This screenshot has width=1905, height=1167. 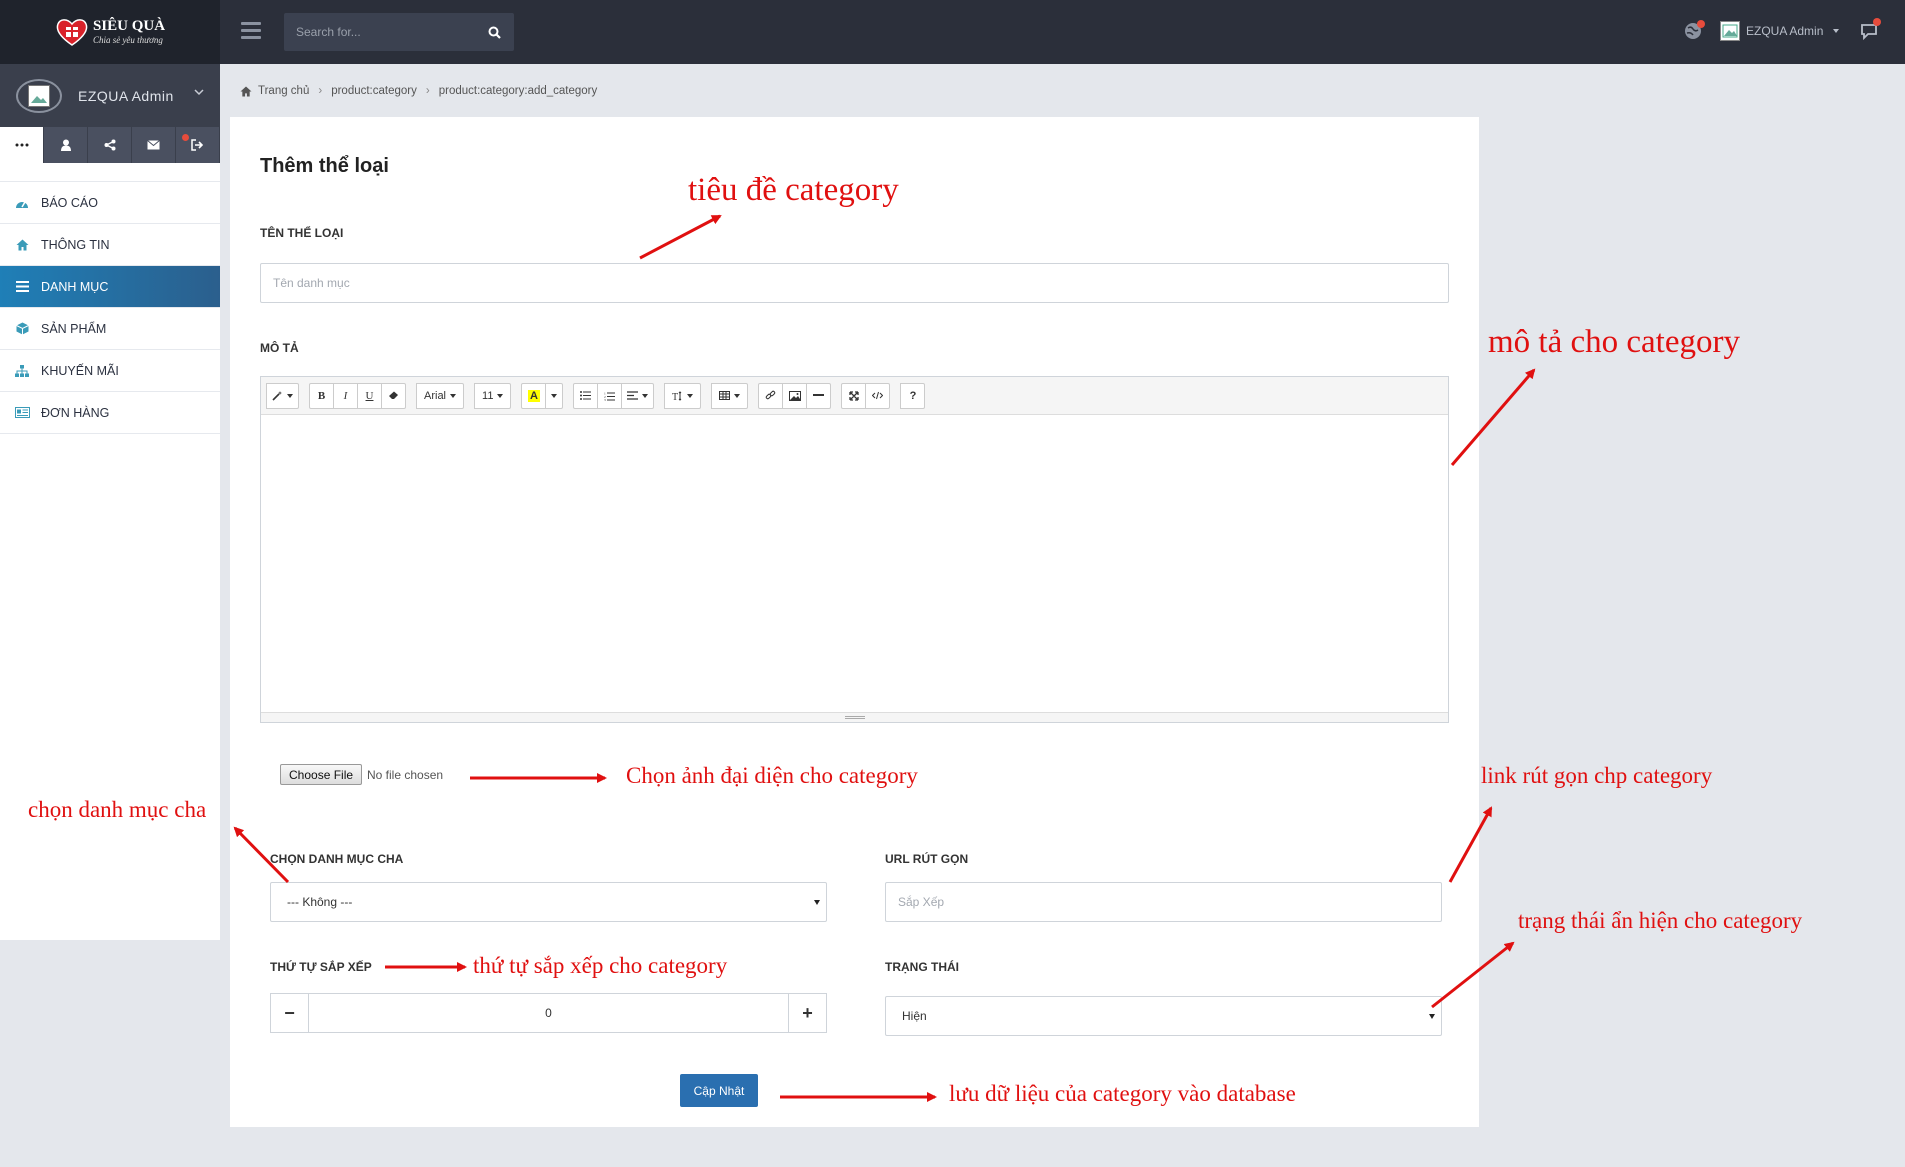 What do you see at coordinates (110, 287) in the screenshot?
I see `sidebar-item-danh-muc: DANH MỤC` at bounding box center [110, 287].